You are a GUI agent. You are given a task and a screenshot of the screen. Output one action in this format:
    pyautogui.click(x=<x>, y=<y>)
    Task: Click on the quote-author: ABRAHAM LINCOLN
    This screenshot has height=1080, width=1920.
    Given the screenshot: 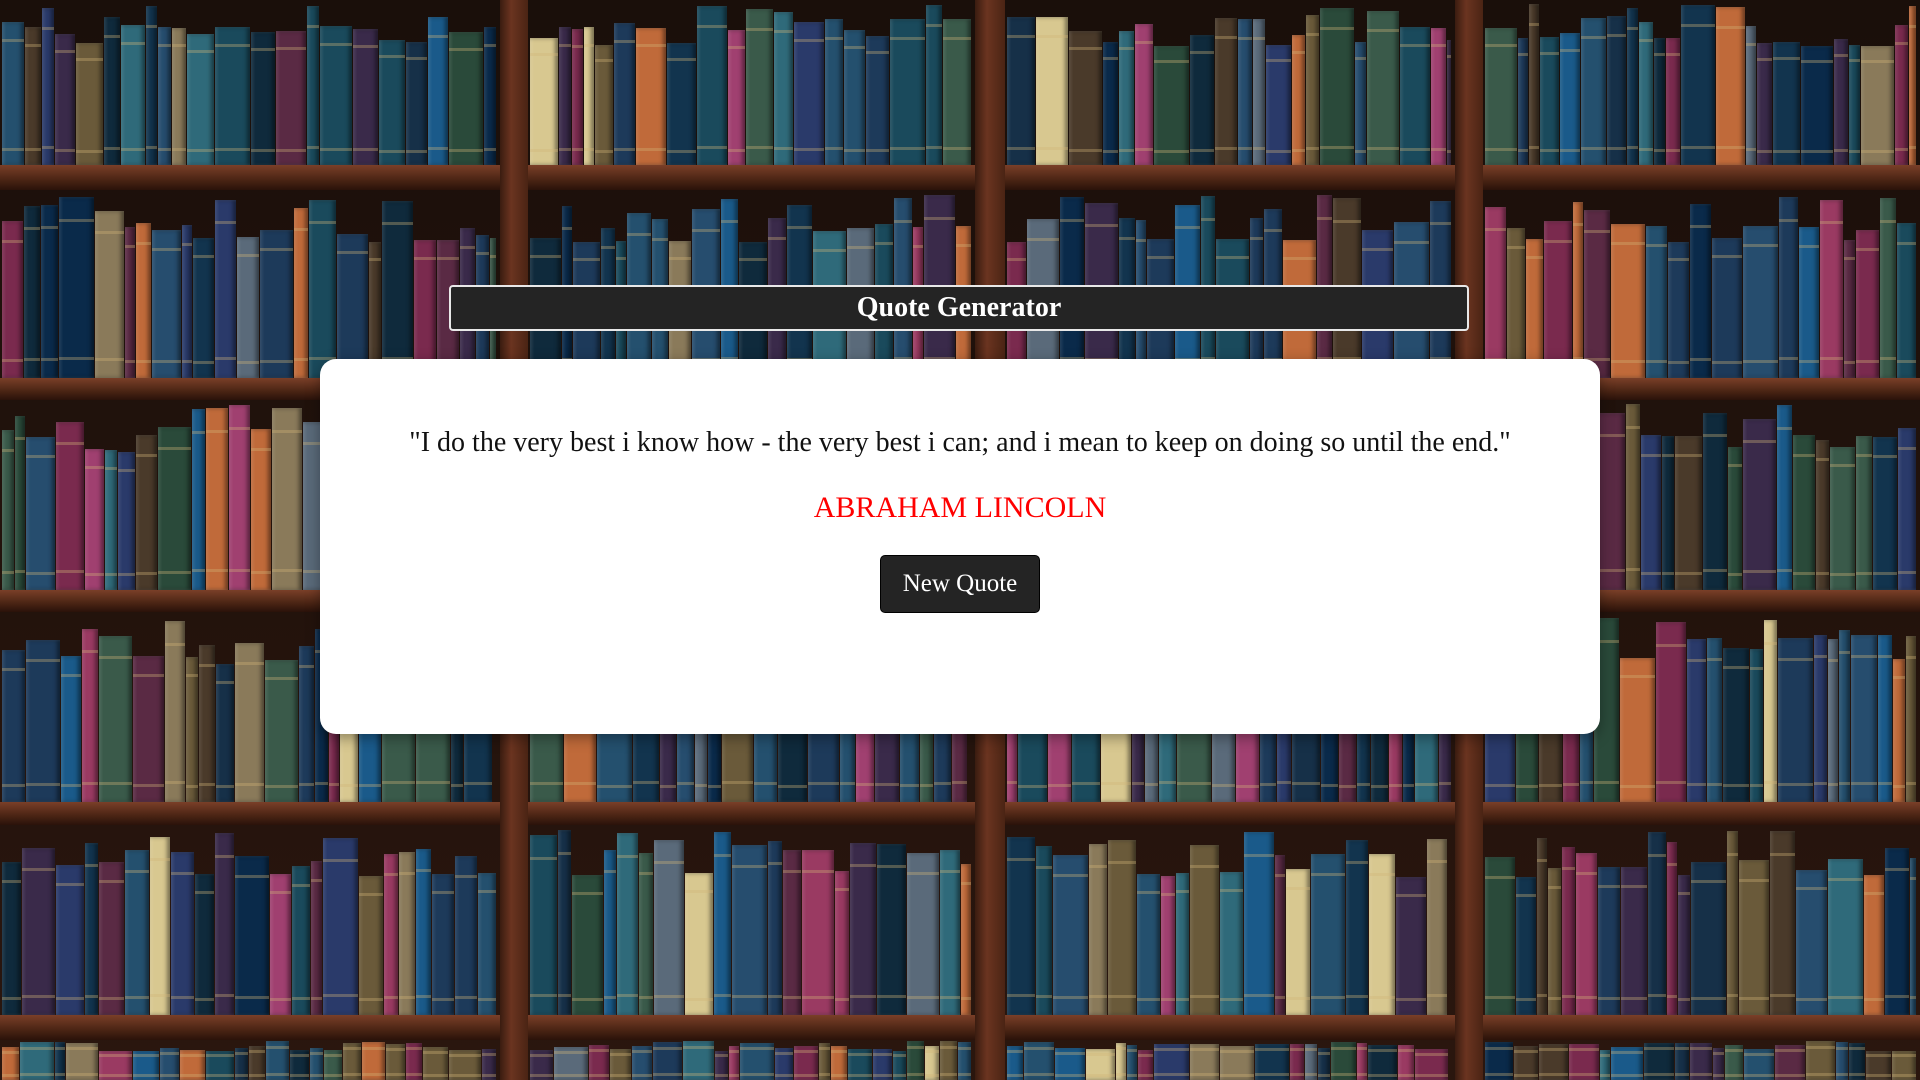 What is the action you would take?
    pyautogui.click(x=960, y=507)
    